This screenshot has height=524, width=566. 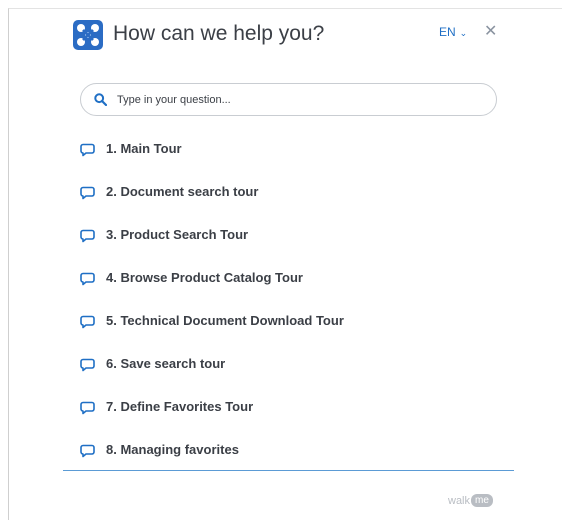 I want to click on language-selector: EN ⌄, so click(x=453, y=32).